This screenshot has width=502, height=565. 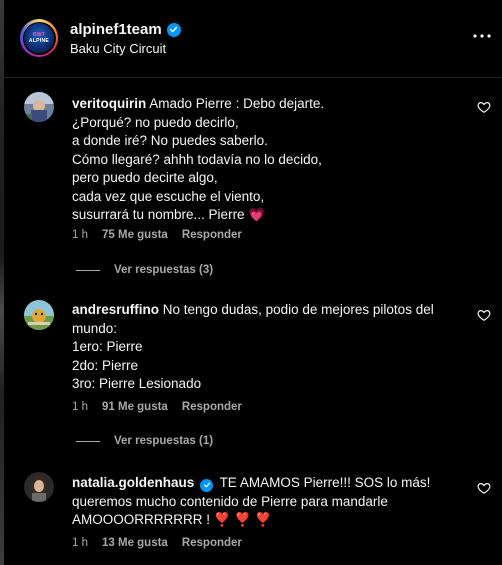 What do you see at coordinates (135, 235) in the screenshot?
I see `comment-likes: 75 Me gusta` at bounding box center [135, 235].